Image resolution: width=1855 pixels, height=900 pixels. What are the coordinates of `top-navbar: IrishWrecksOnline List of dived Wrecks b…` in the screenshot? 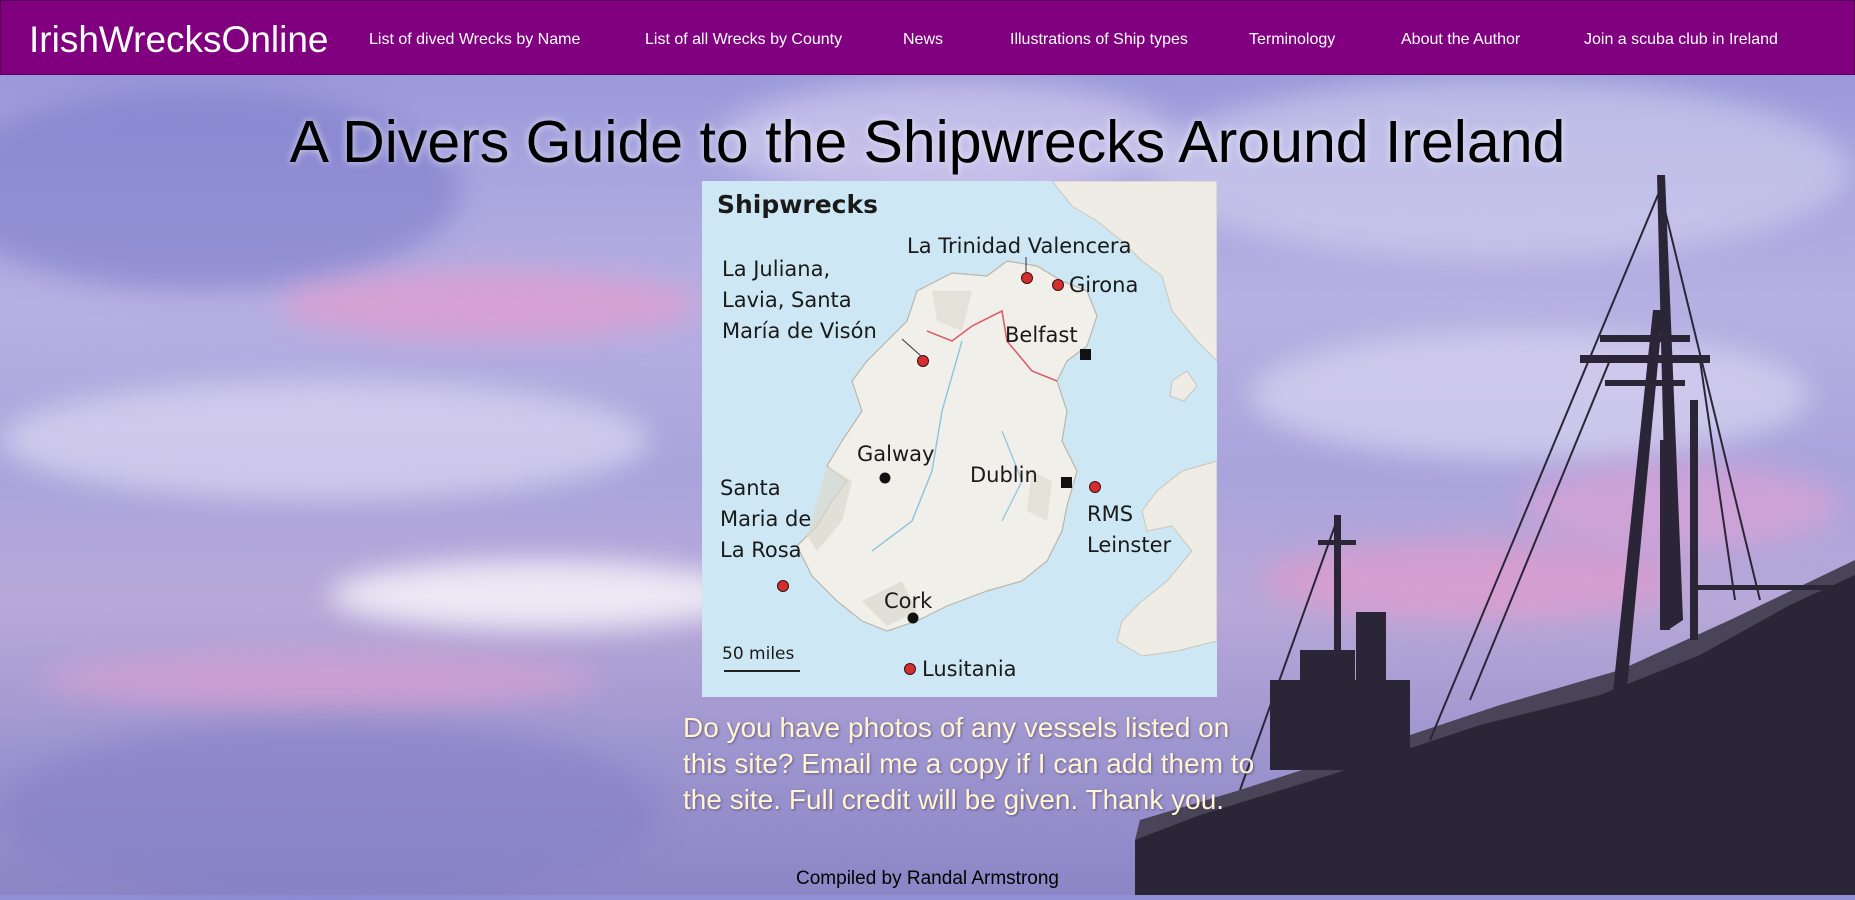 It's located at (927, 37).